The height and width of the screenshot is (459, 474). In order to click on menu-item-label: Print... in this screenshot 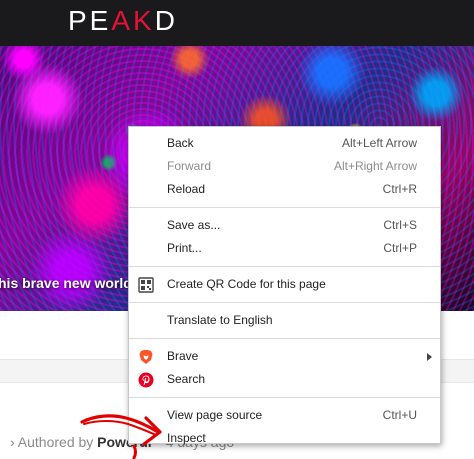, I will do `click(184, 248)`.